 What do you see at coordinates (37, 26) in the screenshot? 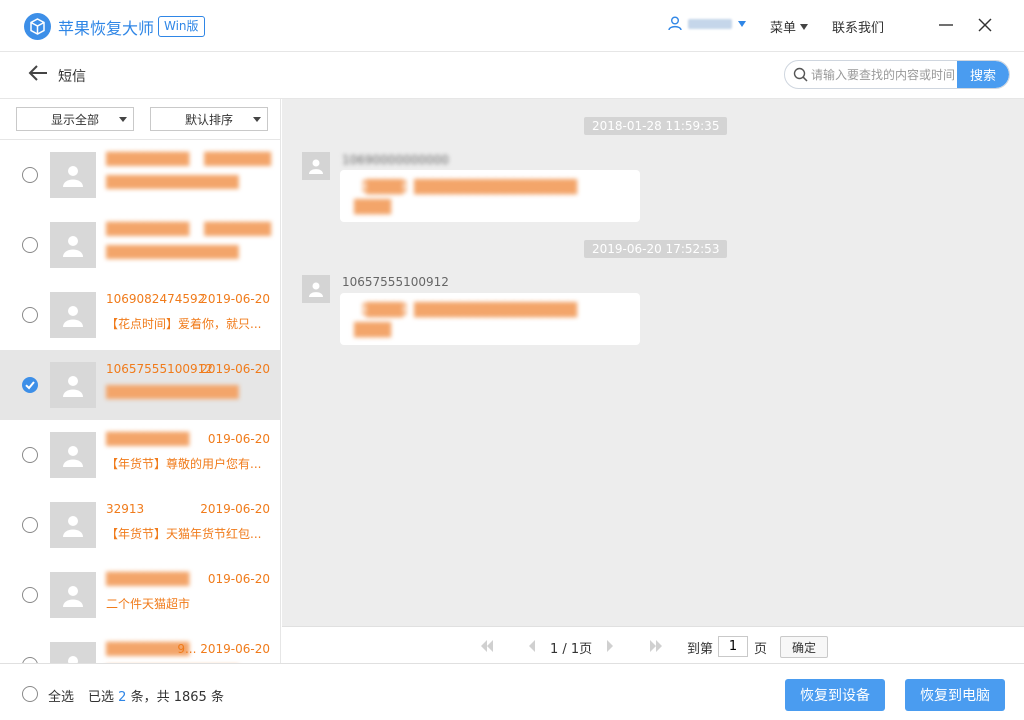
I see `app-logo-icon` at bounding box center [37, 26].